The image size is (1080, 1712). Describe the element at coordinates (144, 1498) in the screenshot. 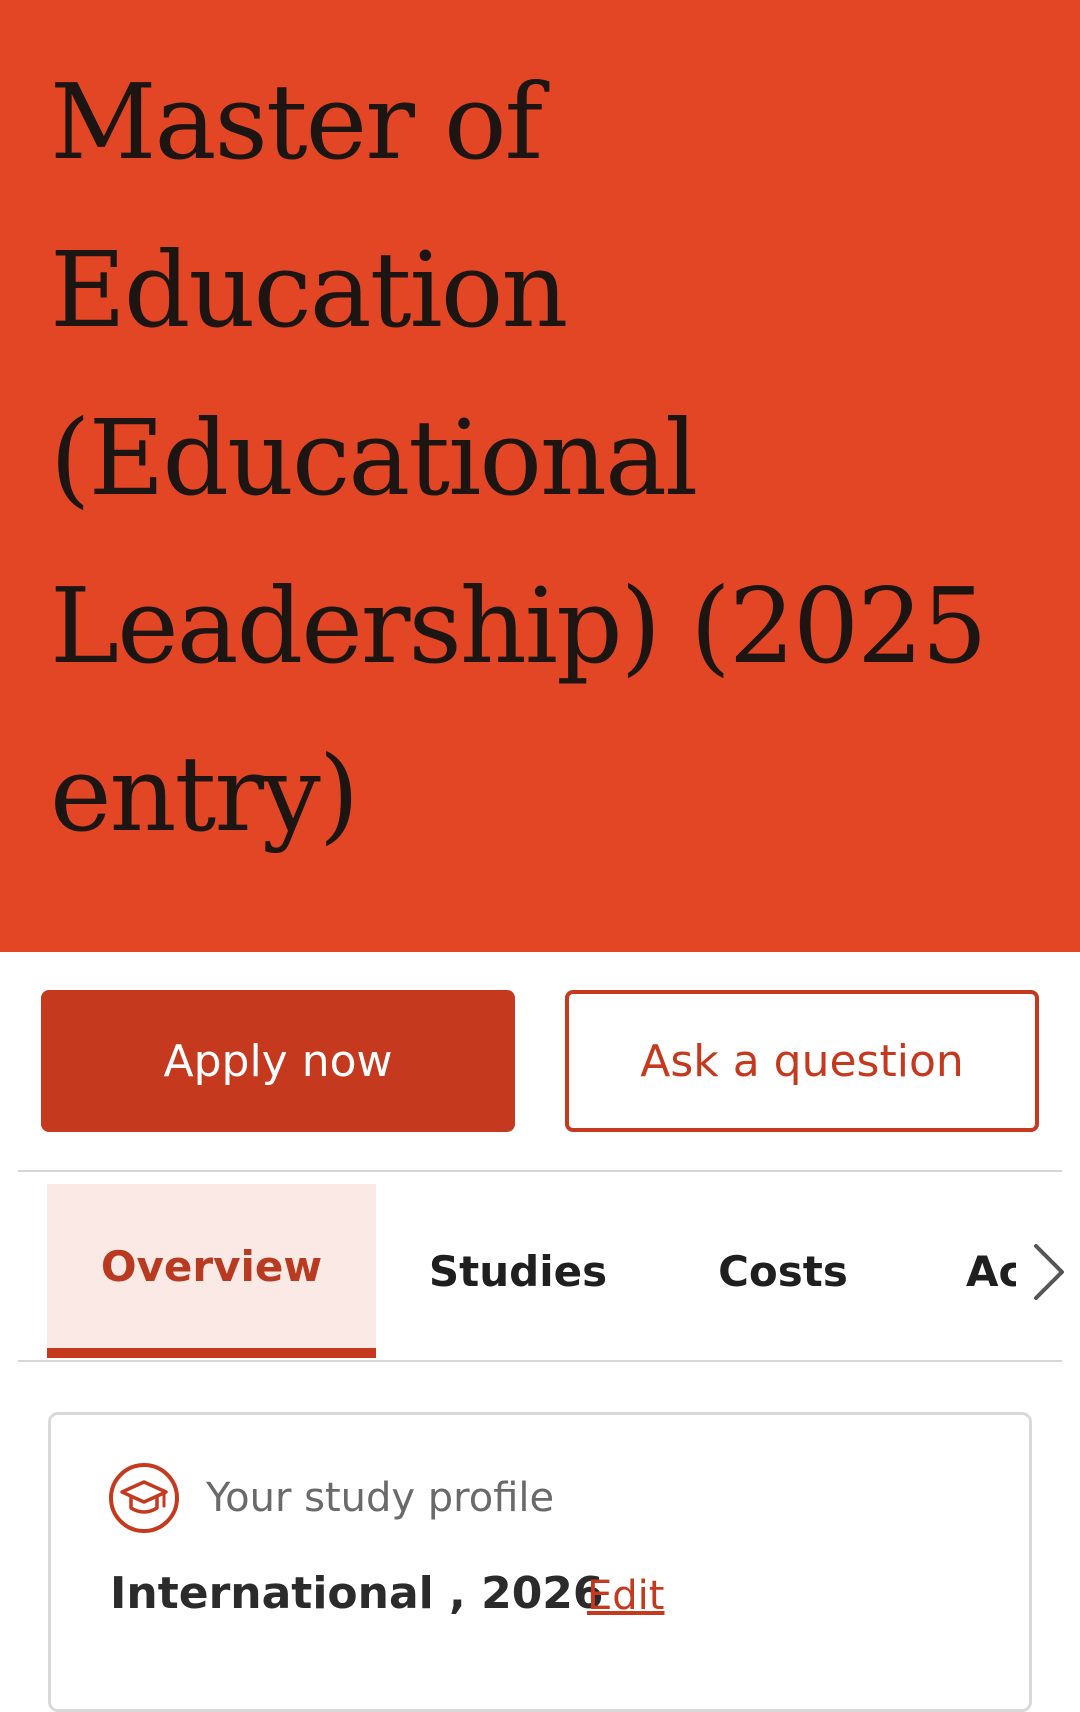

I see `graduation-cap-icon` at that location.